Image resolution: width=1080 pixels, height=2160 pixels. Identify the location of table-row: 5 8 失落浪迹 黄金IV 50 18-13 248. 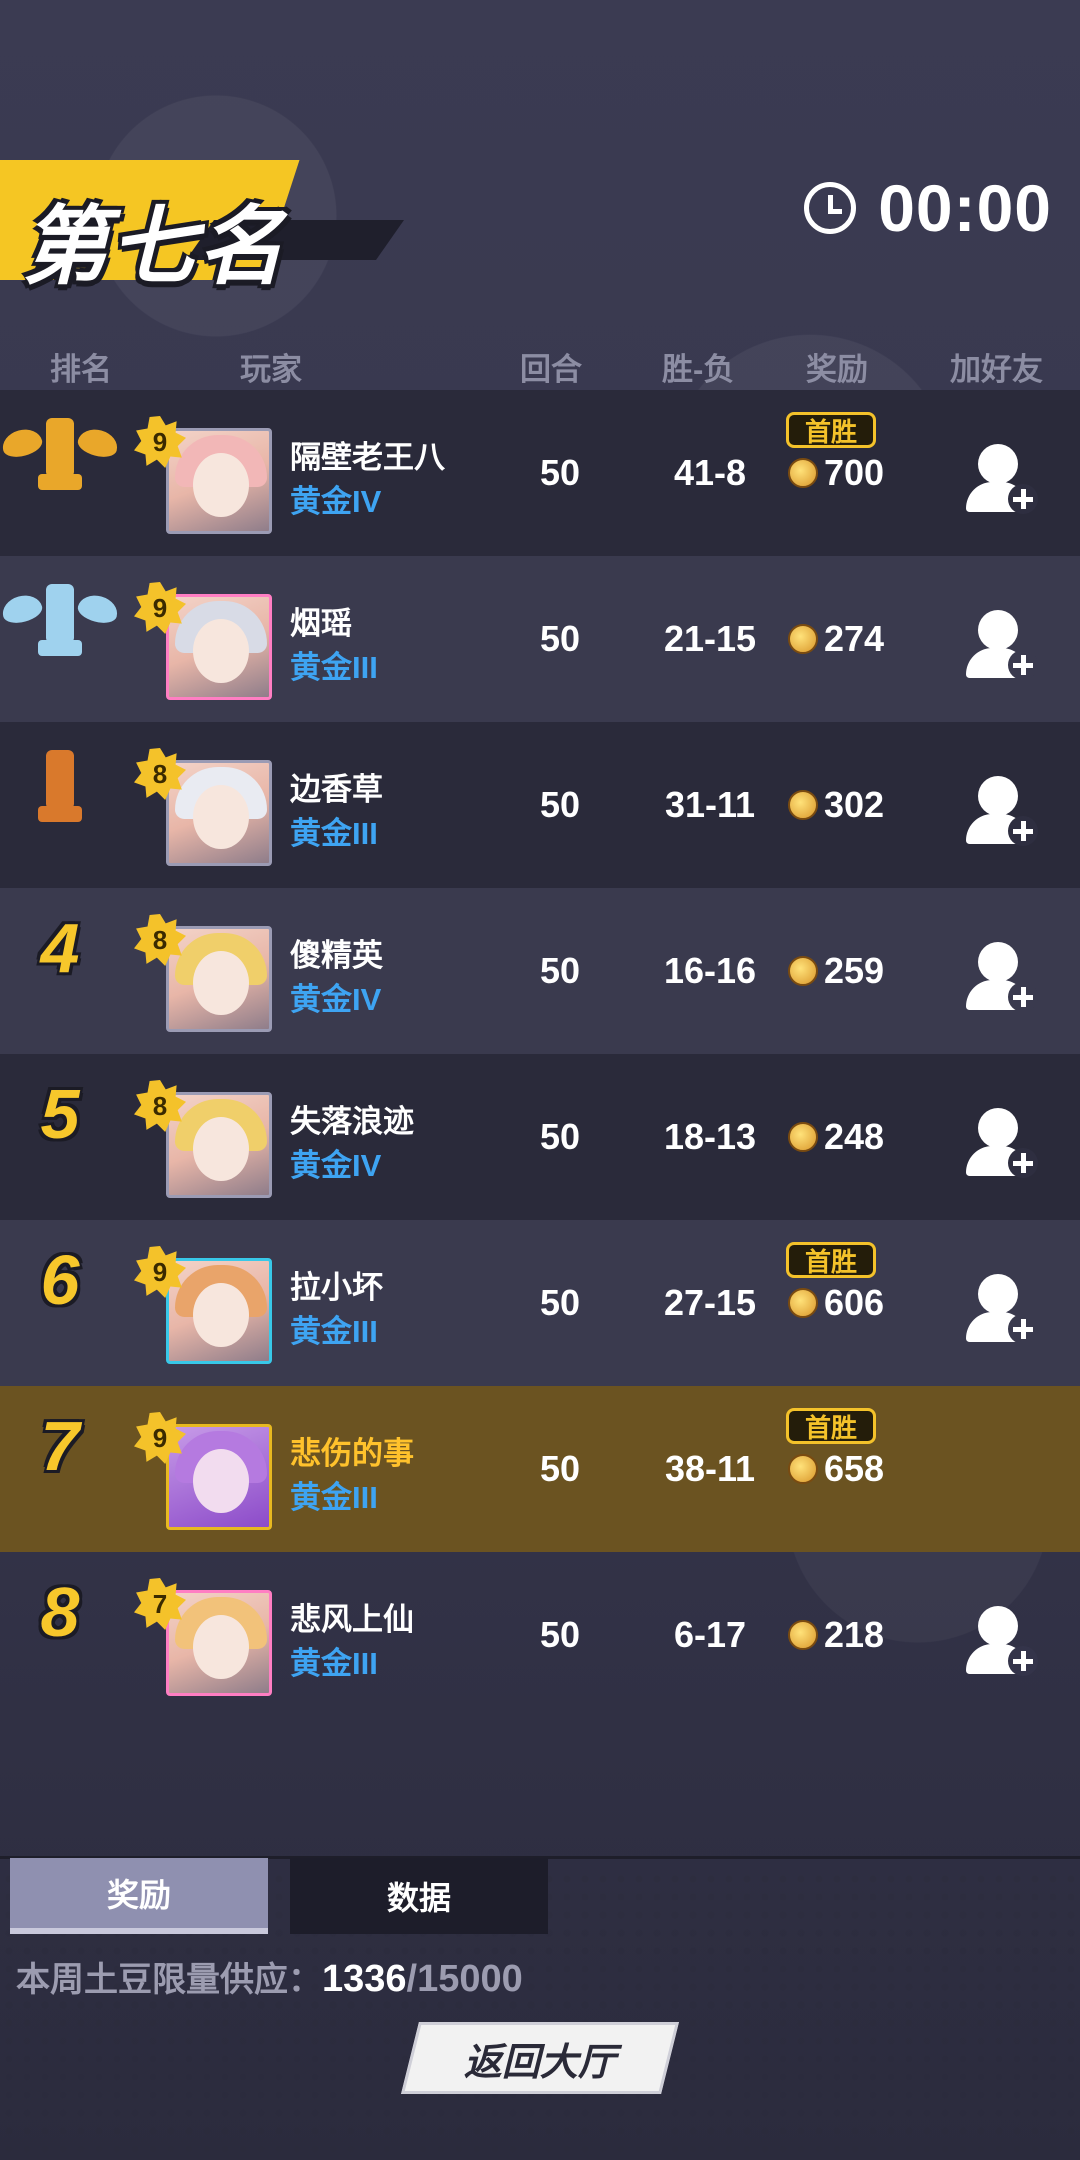
(540, 1137).